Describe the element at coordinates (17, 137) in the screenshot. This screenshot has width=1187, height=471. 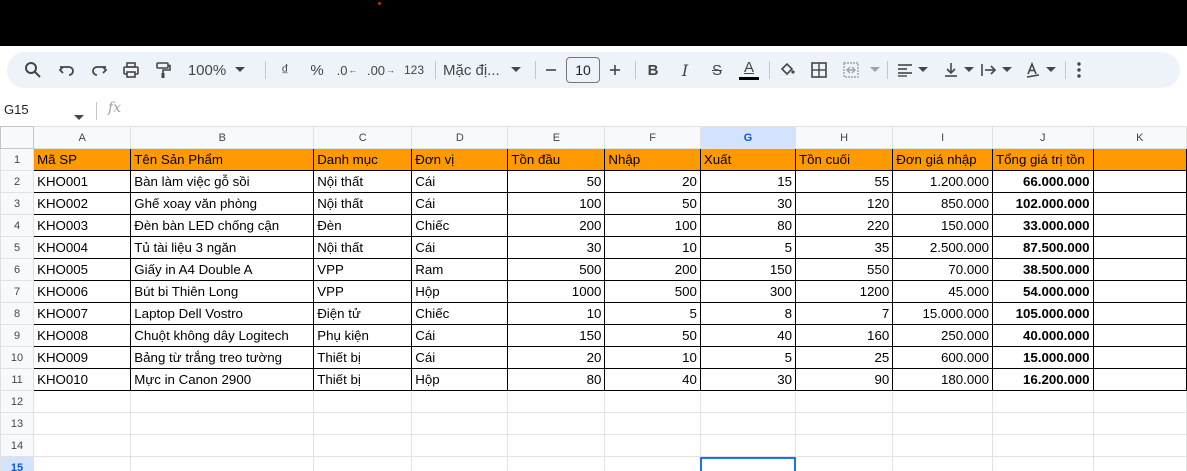
I see `select-all-corner` at that location.